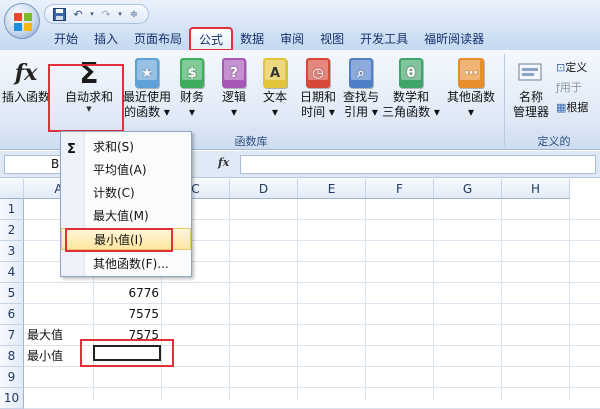 The width and height of the screenshot is (600, 409). What do you see at coordinates (96, 14) in the screenshot?
I see `quick-access-toolbar: ↶ ▾ ↷ ▾ ≑` at bounding box center [96, 14].